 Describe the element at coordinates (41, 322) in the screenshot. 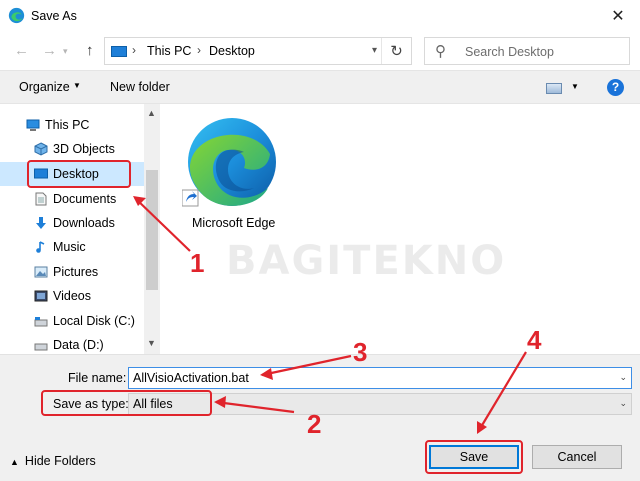

I see `local-disk-icon` at that location.